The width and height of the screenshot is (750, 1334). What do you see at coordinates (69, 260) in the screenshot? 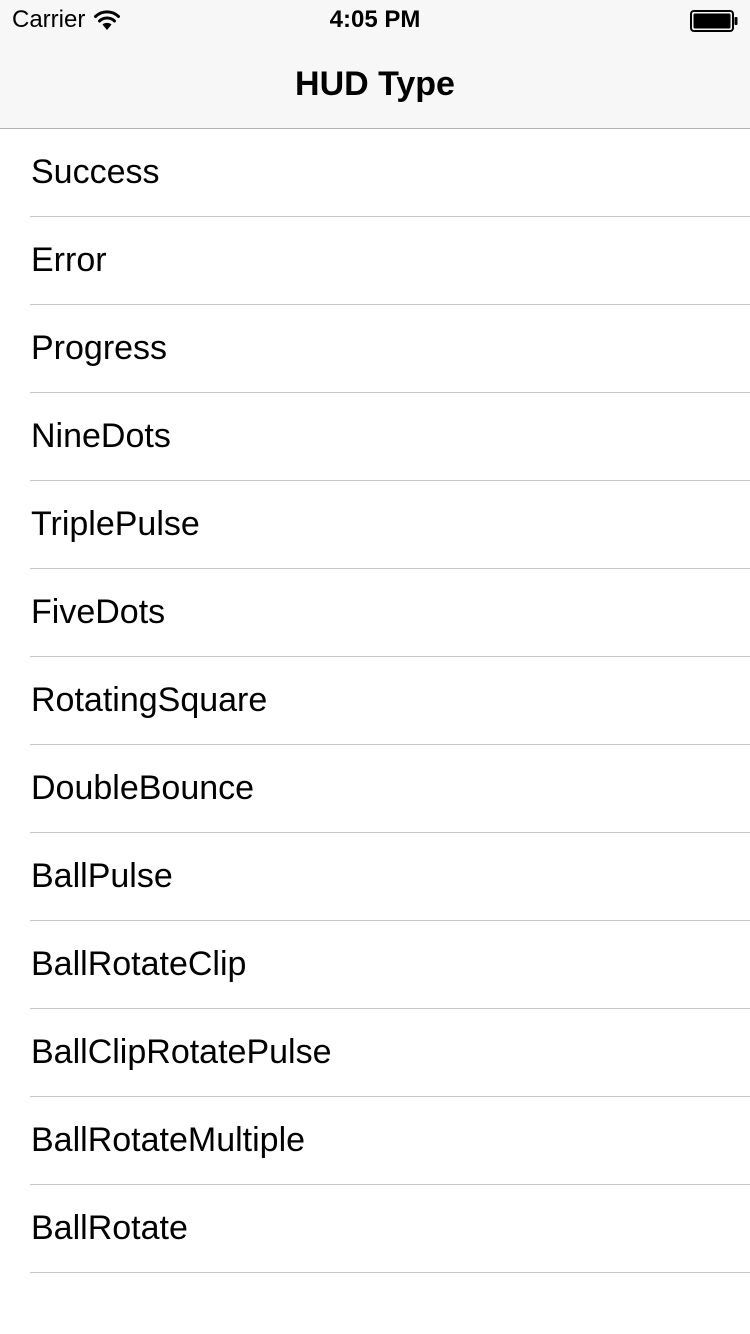
I see `list-item-label: Error` at bounding box center [69, 260].